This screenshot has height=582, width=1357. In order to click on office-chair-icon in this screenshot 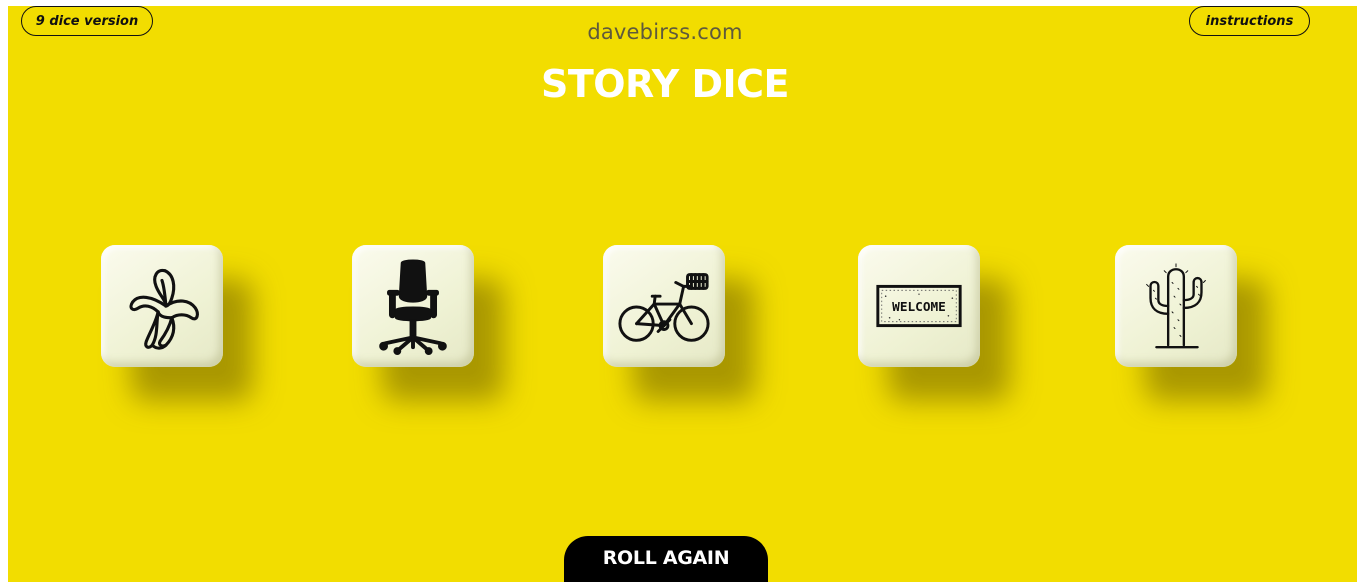, I will do `click(413, 307)`.